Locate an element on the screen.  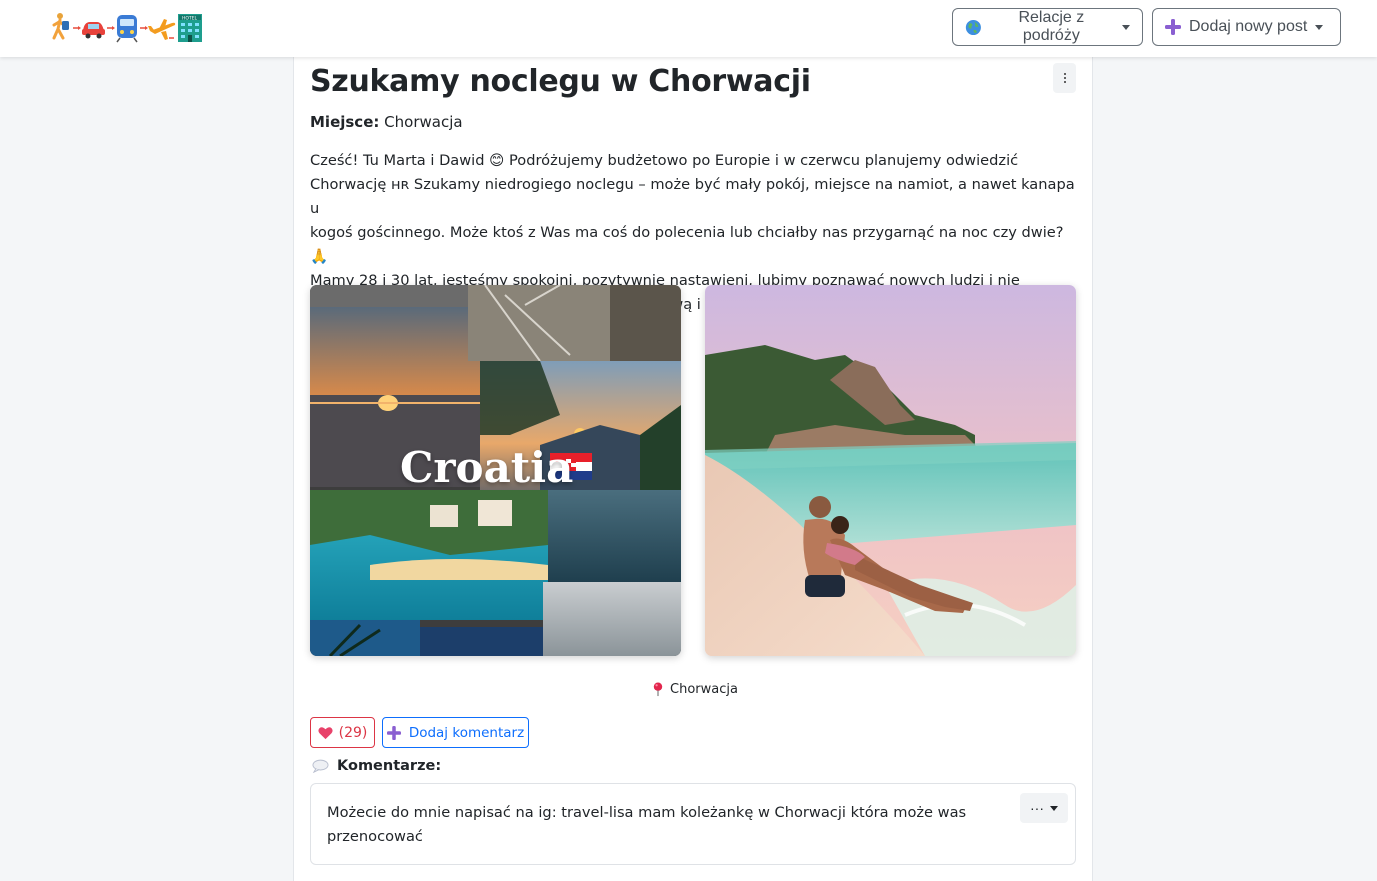
comments-heading: Komentarze: is located at coordinates (376, 766).